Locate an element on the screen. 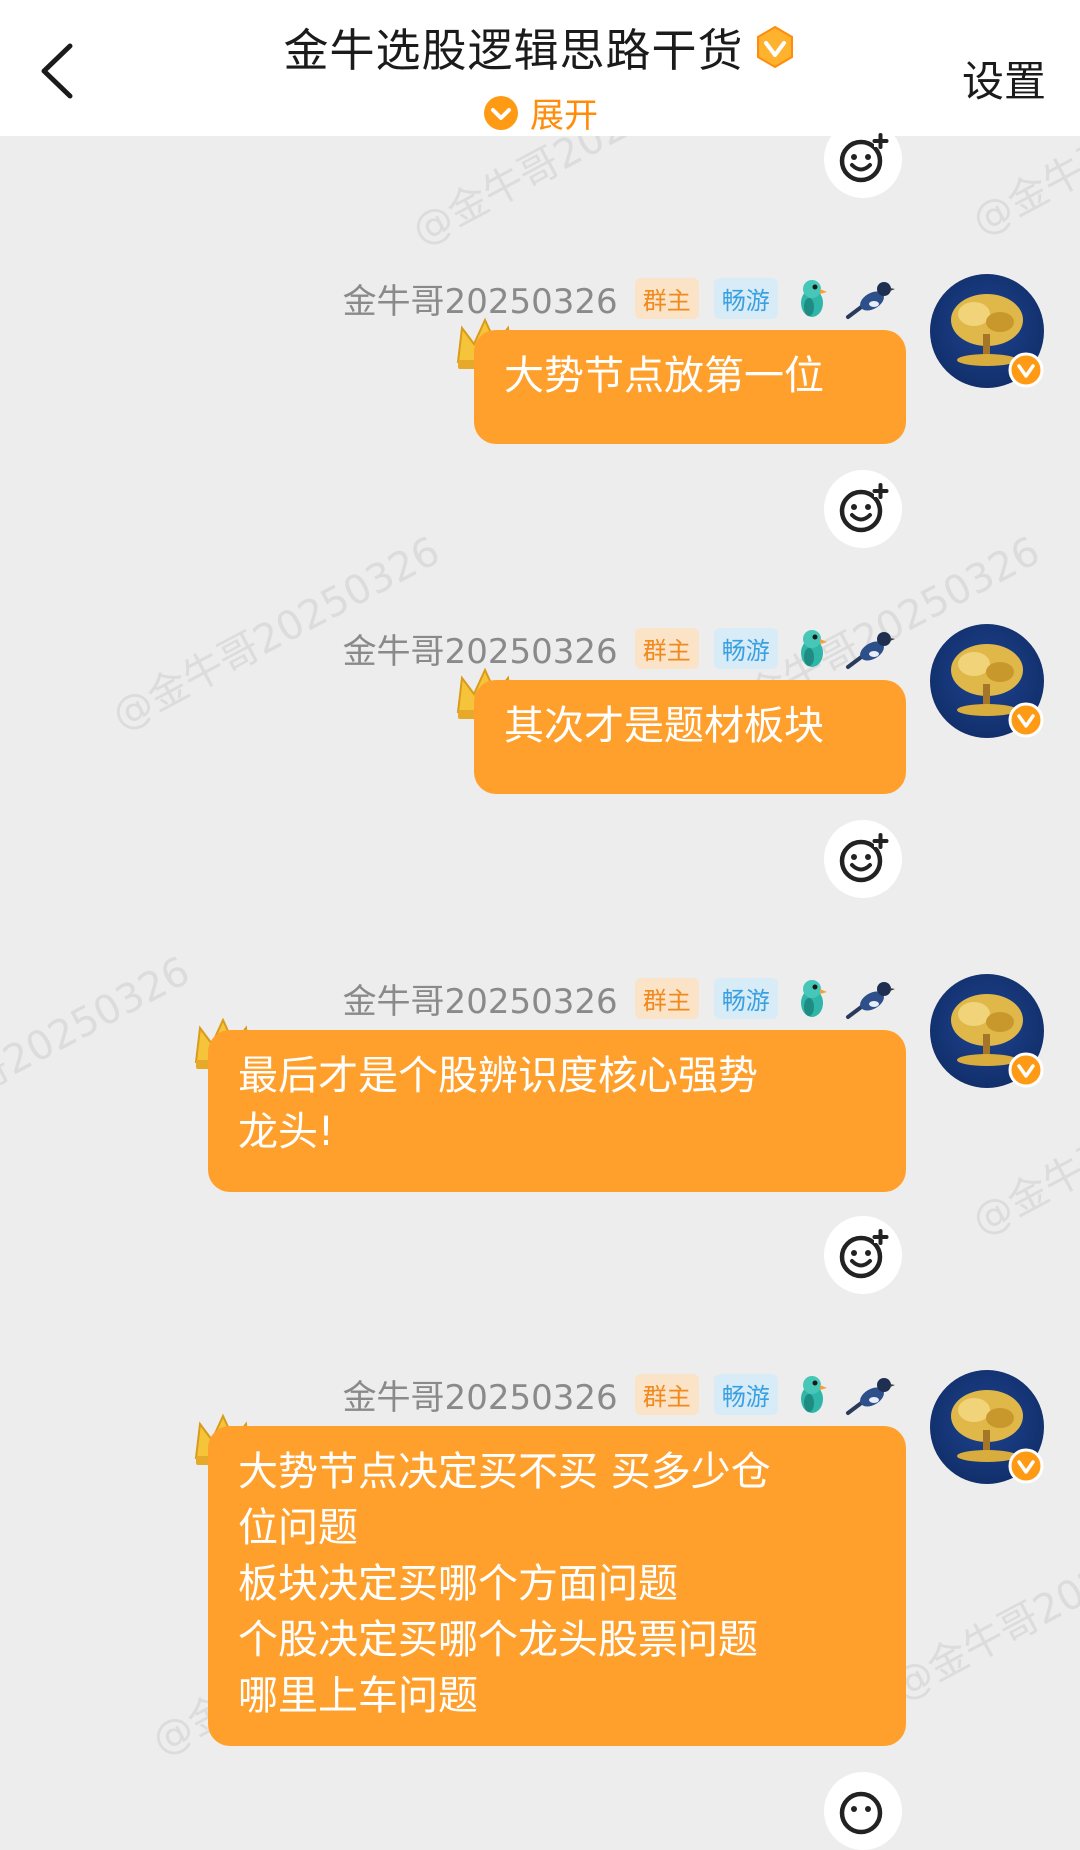  message-bubble: 其次才是题材板块 is located at coordinates (690, 737).